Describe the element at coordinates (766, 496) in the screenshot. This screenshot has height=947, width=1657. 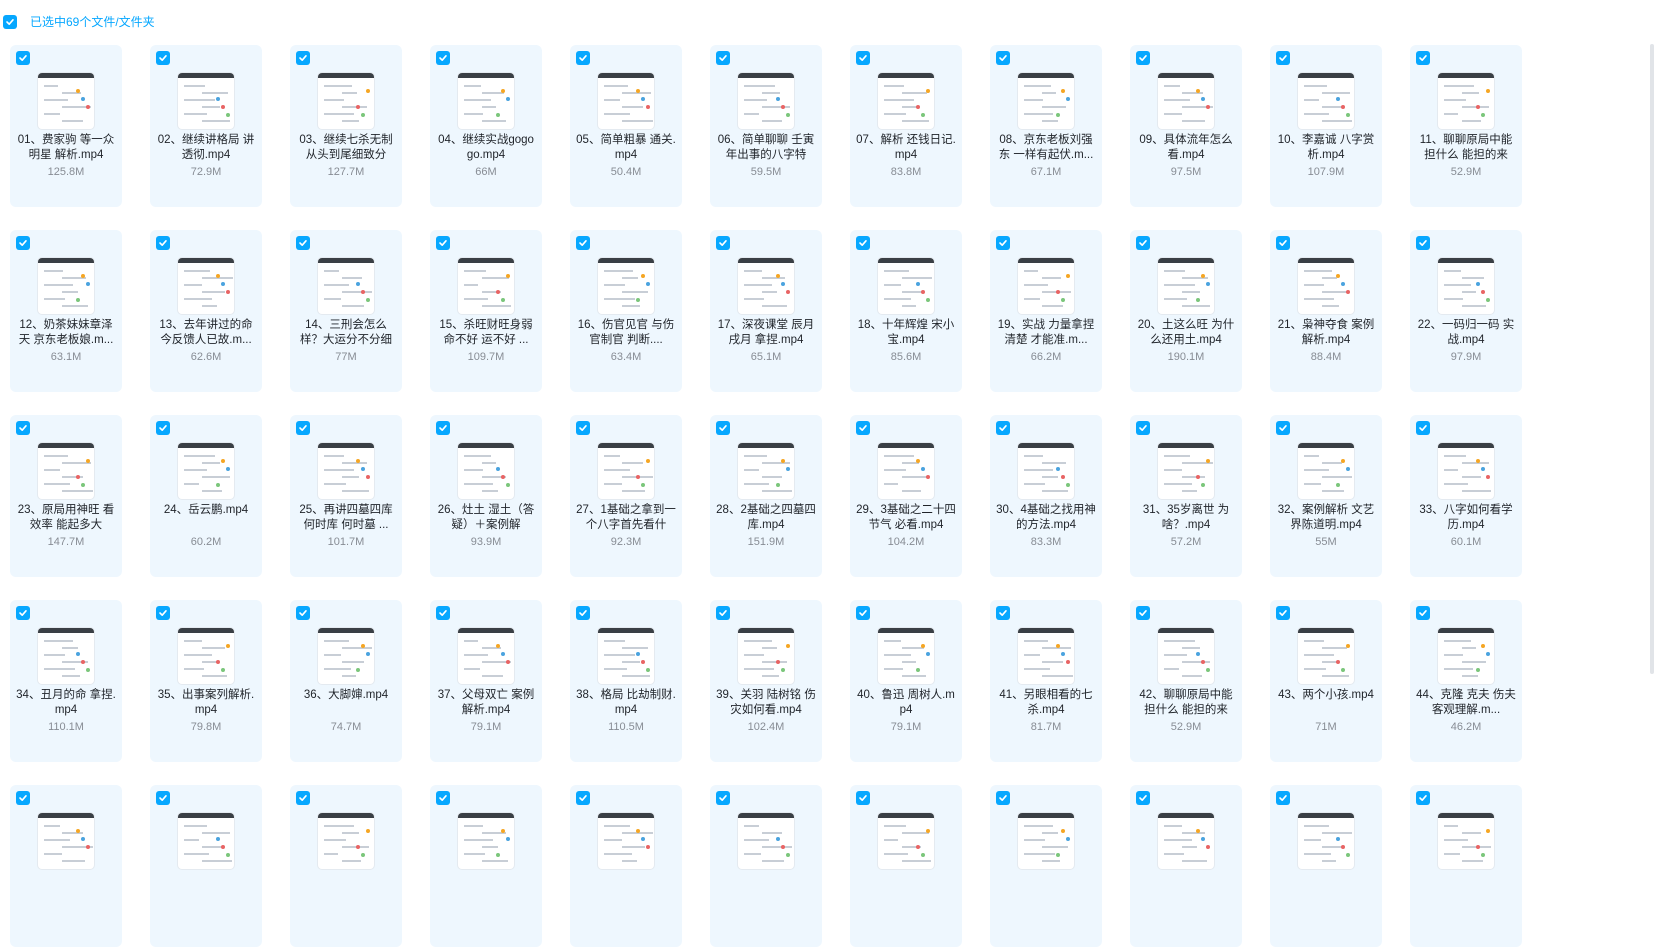
I see `file-tile: 28、2基础之四墓四库.mp4 151.9M` at that location.